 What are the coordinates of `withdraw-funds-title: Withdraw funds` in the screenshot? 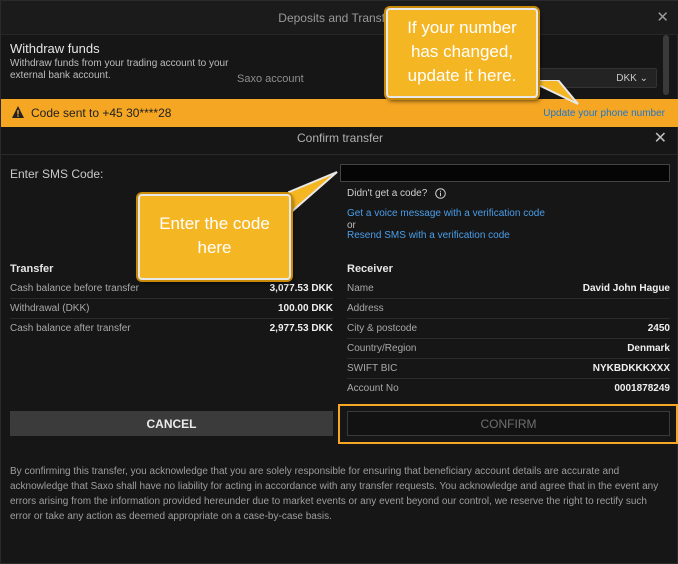 It's located at (55, 48).